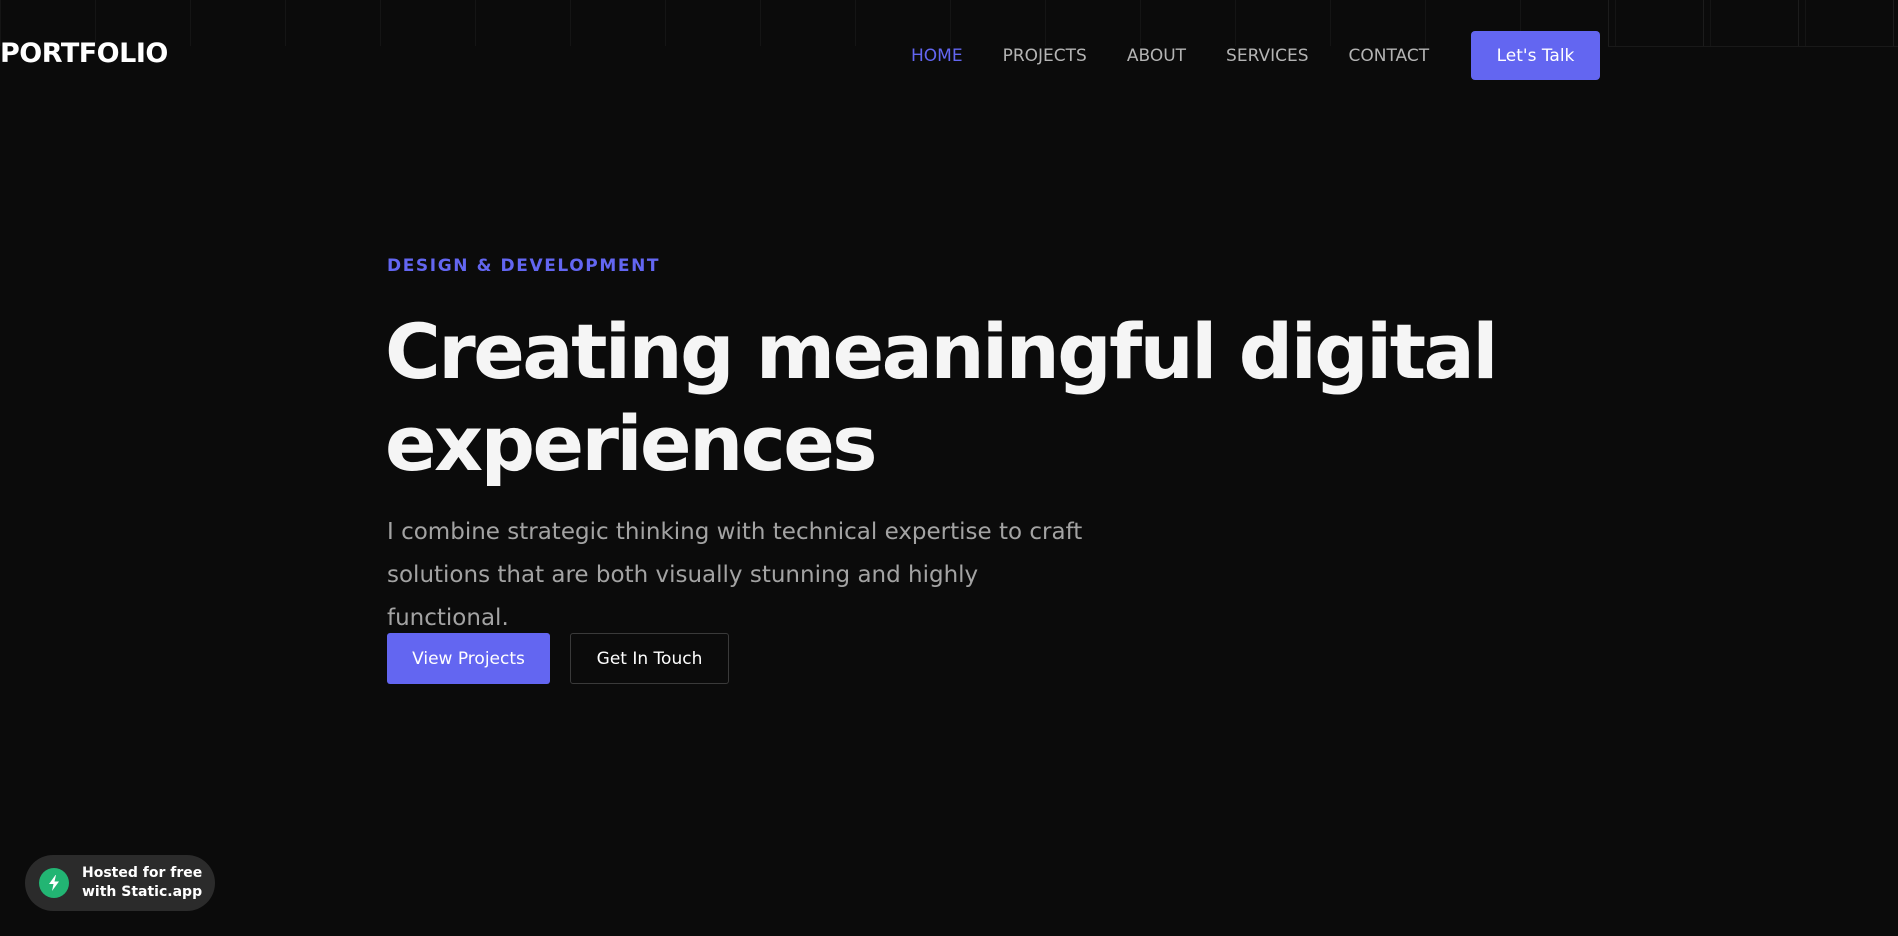  What do you see at coordinates (1045, 56) in the screenshot?
I see `nav-link-projects: PROJECTS` at bounding box center [1045, 56].